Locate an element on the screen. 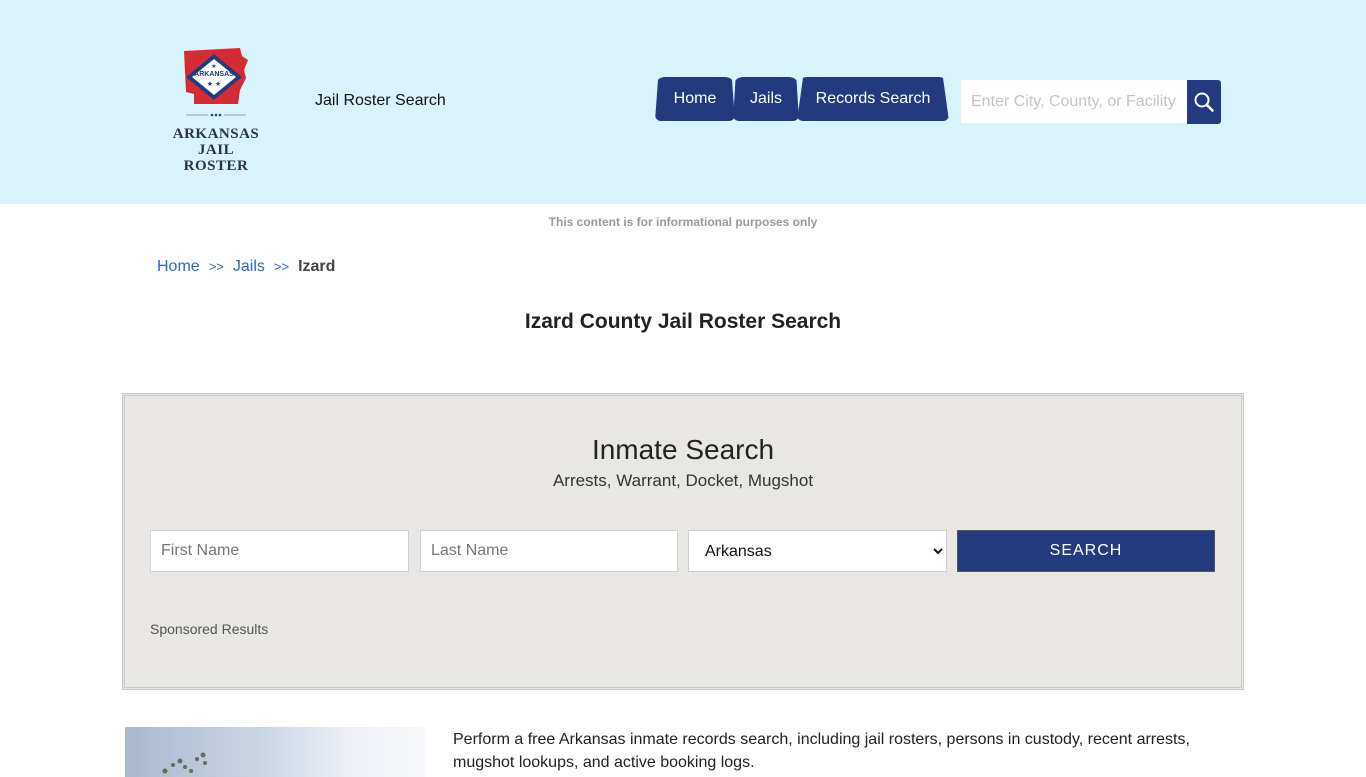 This screenshot has height=777, width=1366. arkansas-flag-icon: ARKANSAS ★ ★ ★ is located at coordinates (216, 76).